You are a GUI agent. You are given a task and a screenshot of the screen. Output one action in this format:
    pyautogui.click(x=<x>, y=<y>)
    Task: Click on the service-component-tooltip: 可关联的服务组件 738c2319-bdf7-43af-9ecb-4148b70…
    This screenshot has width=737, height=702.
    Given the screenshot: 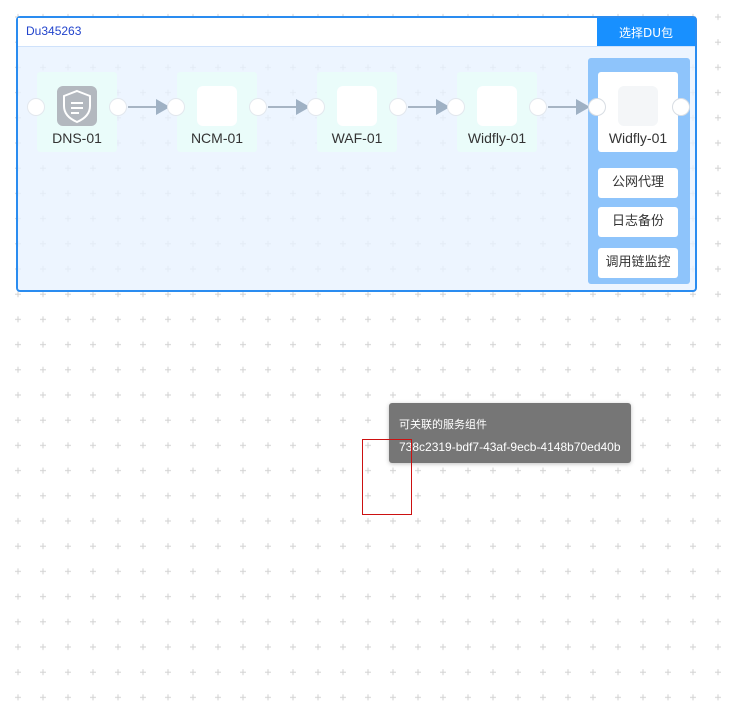 What is the action you would take?
    pyautogui.click(x=510, y=433)
    